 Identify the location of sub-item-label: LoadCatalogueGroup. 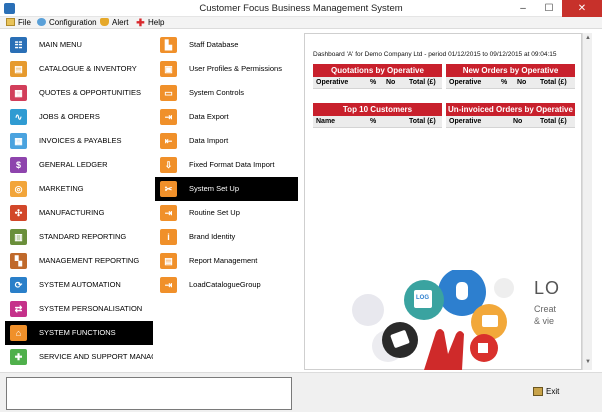
(225, 284).